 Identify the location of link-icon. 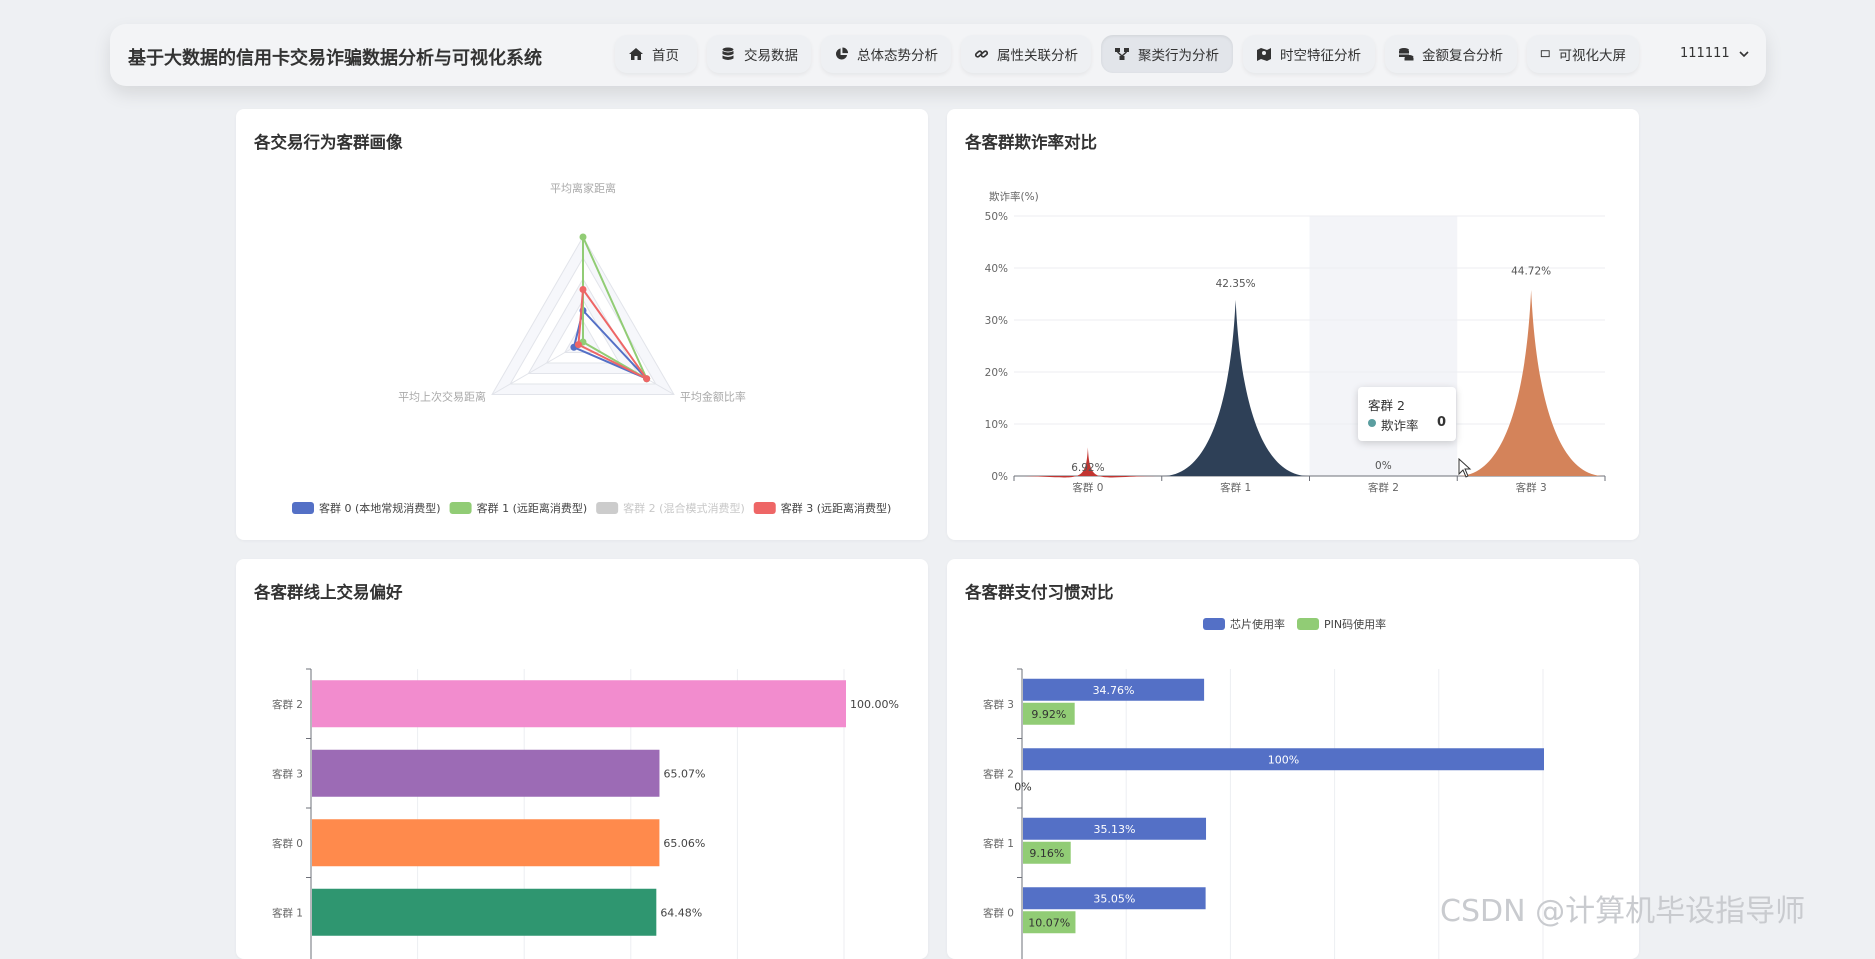
(981, 54).